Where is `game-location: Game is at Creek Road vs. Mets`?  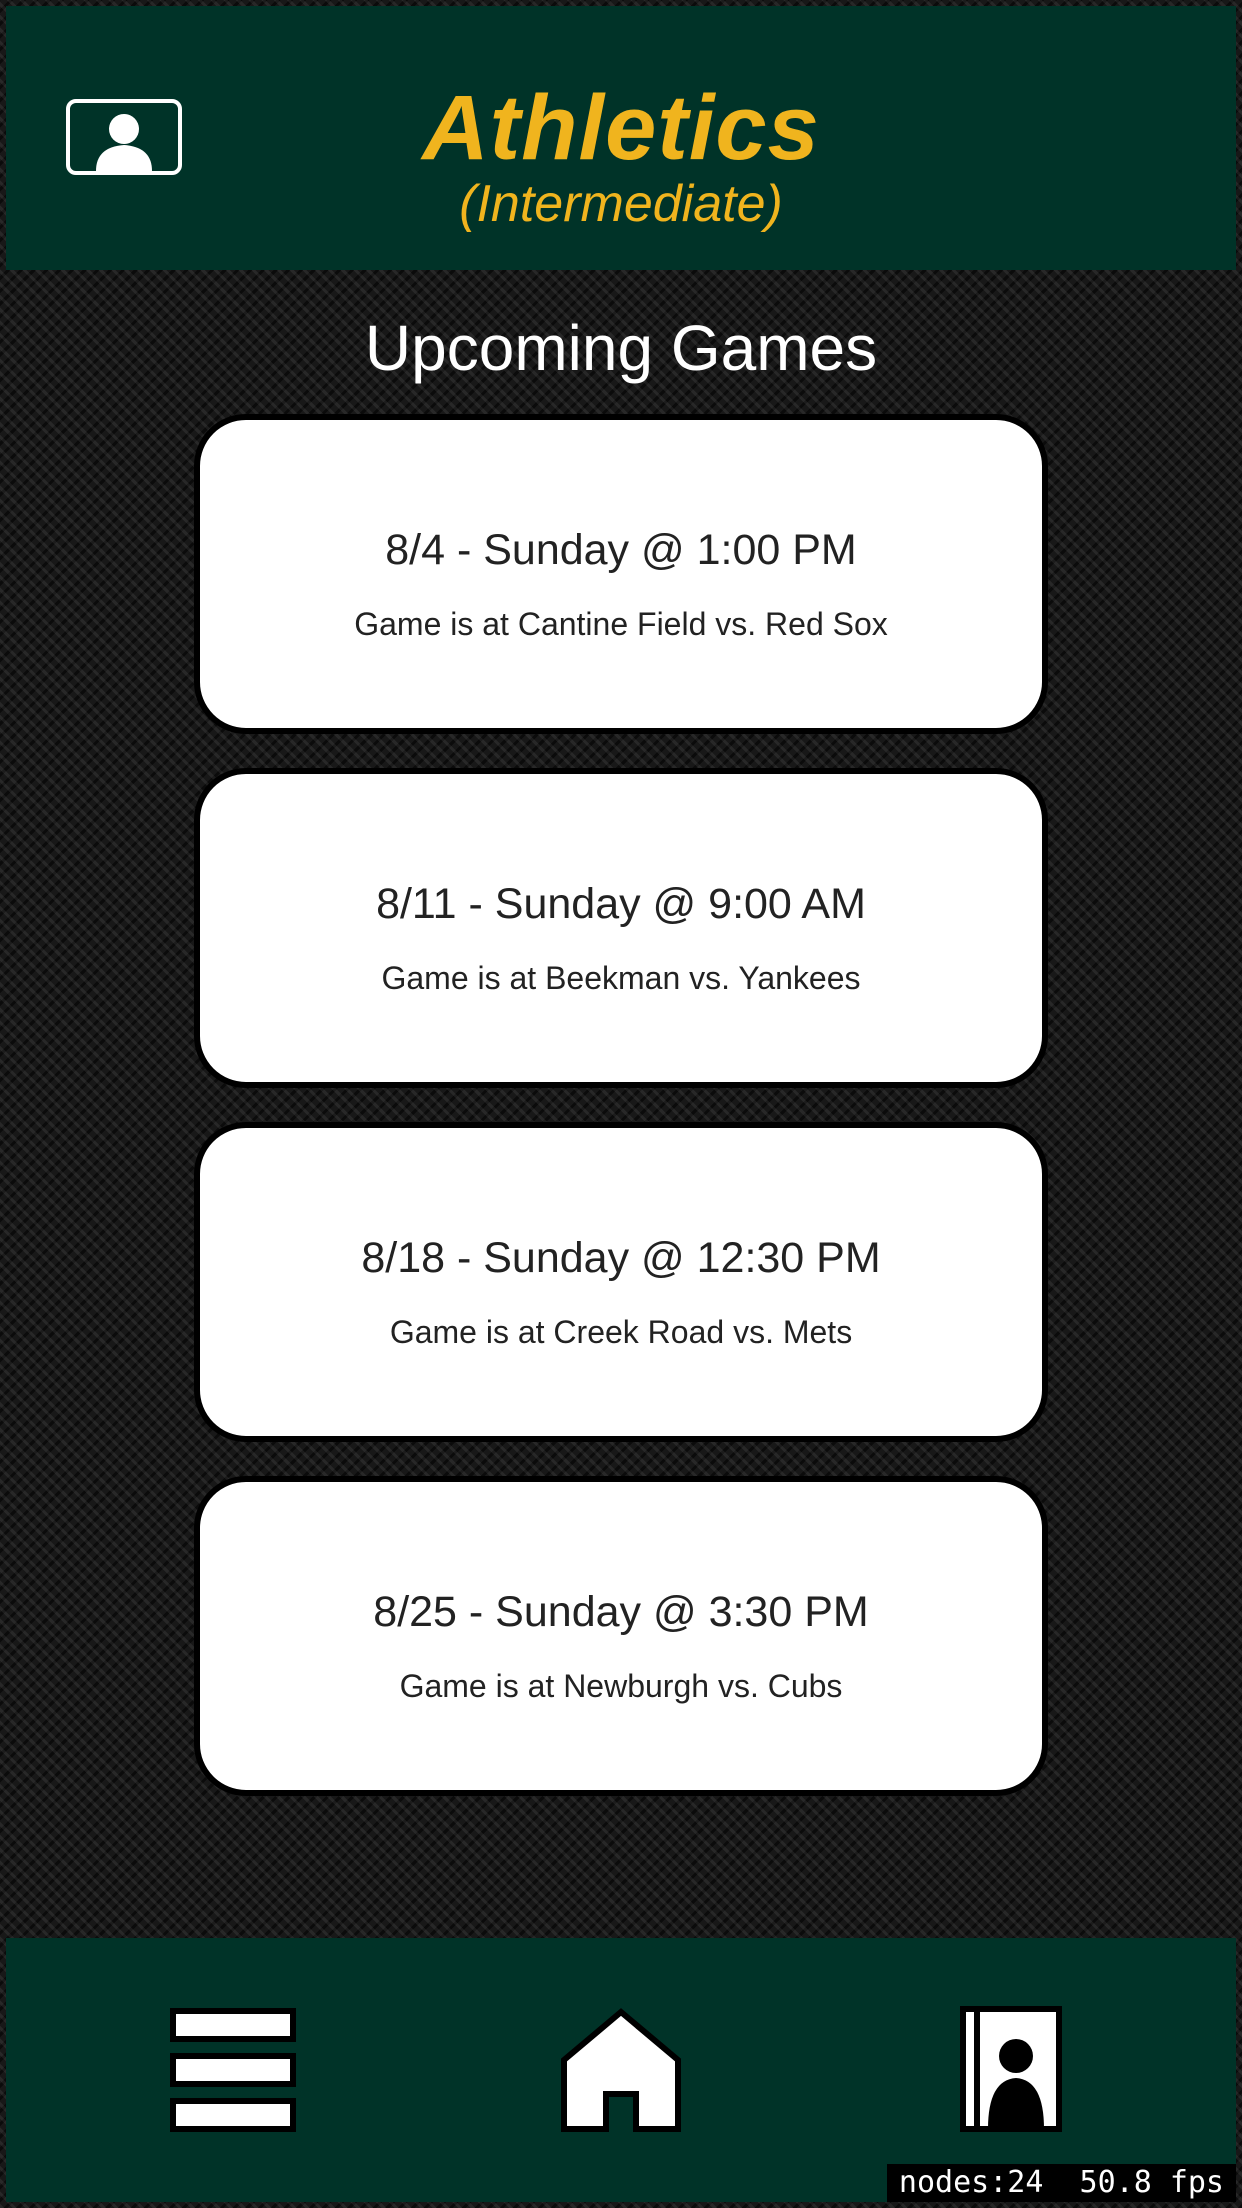
game-location: Game is at Creek Road vs. Mets is located at coordinates (621, 1332).